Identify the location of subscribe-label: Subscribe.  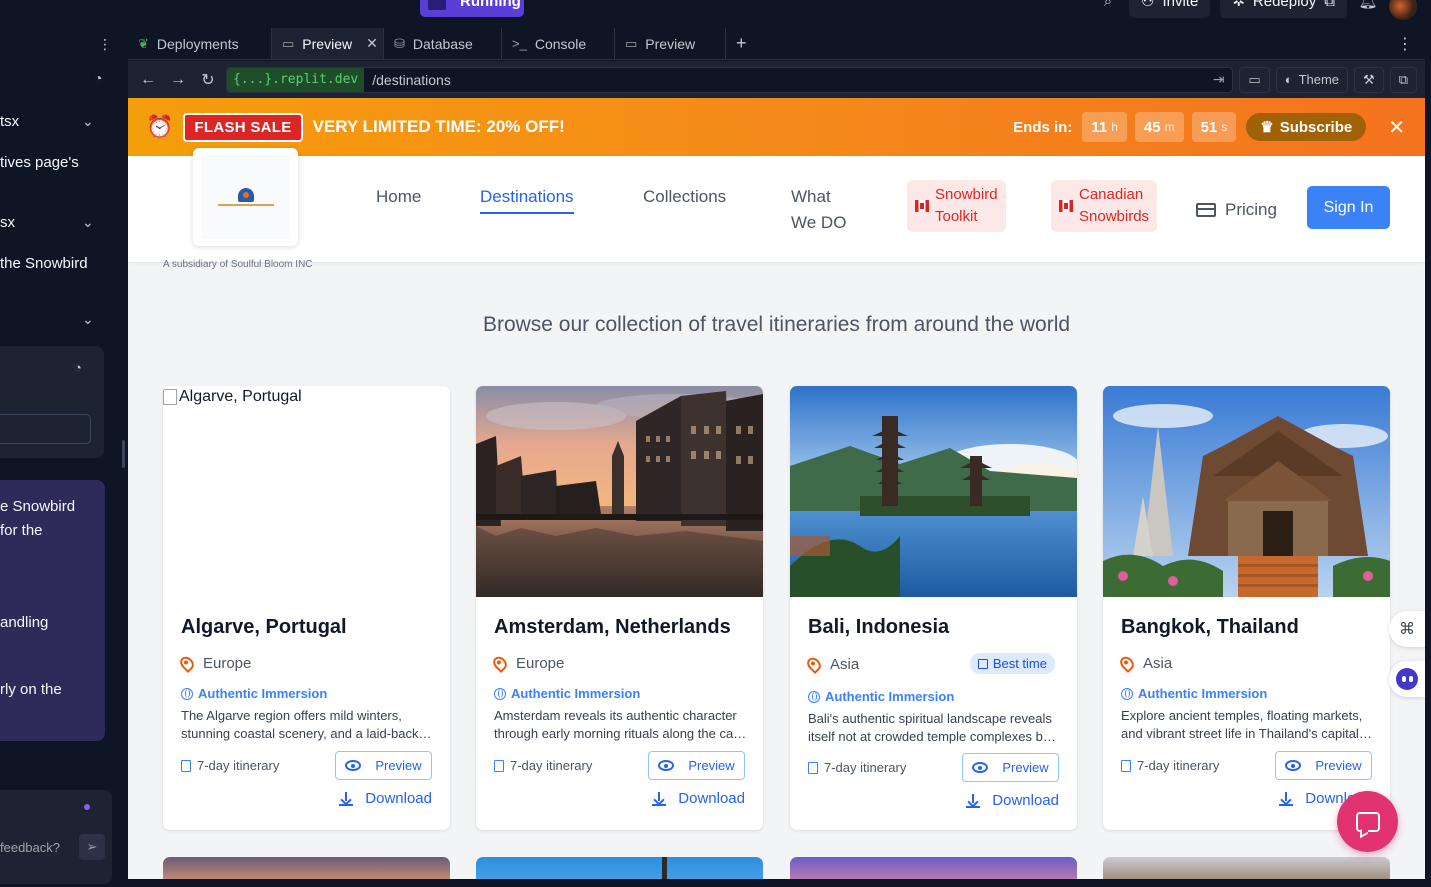
(1316, 127).